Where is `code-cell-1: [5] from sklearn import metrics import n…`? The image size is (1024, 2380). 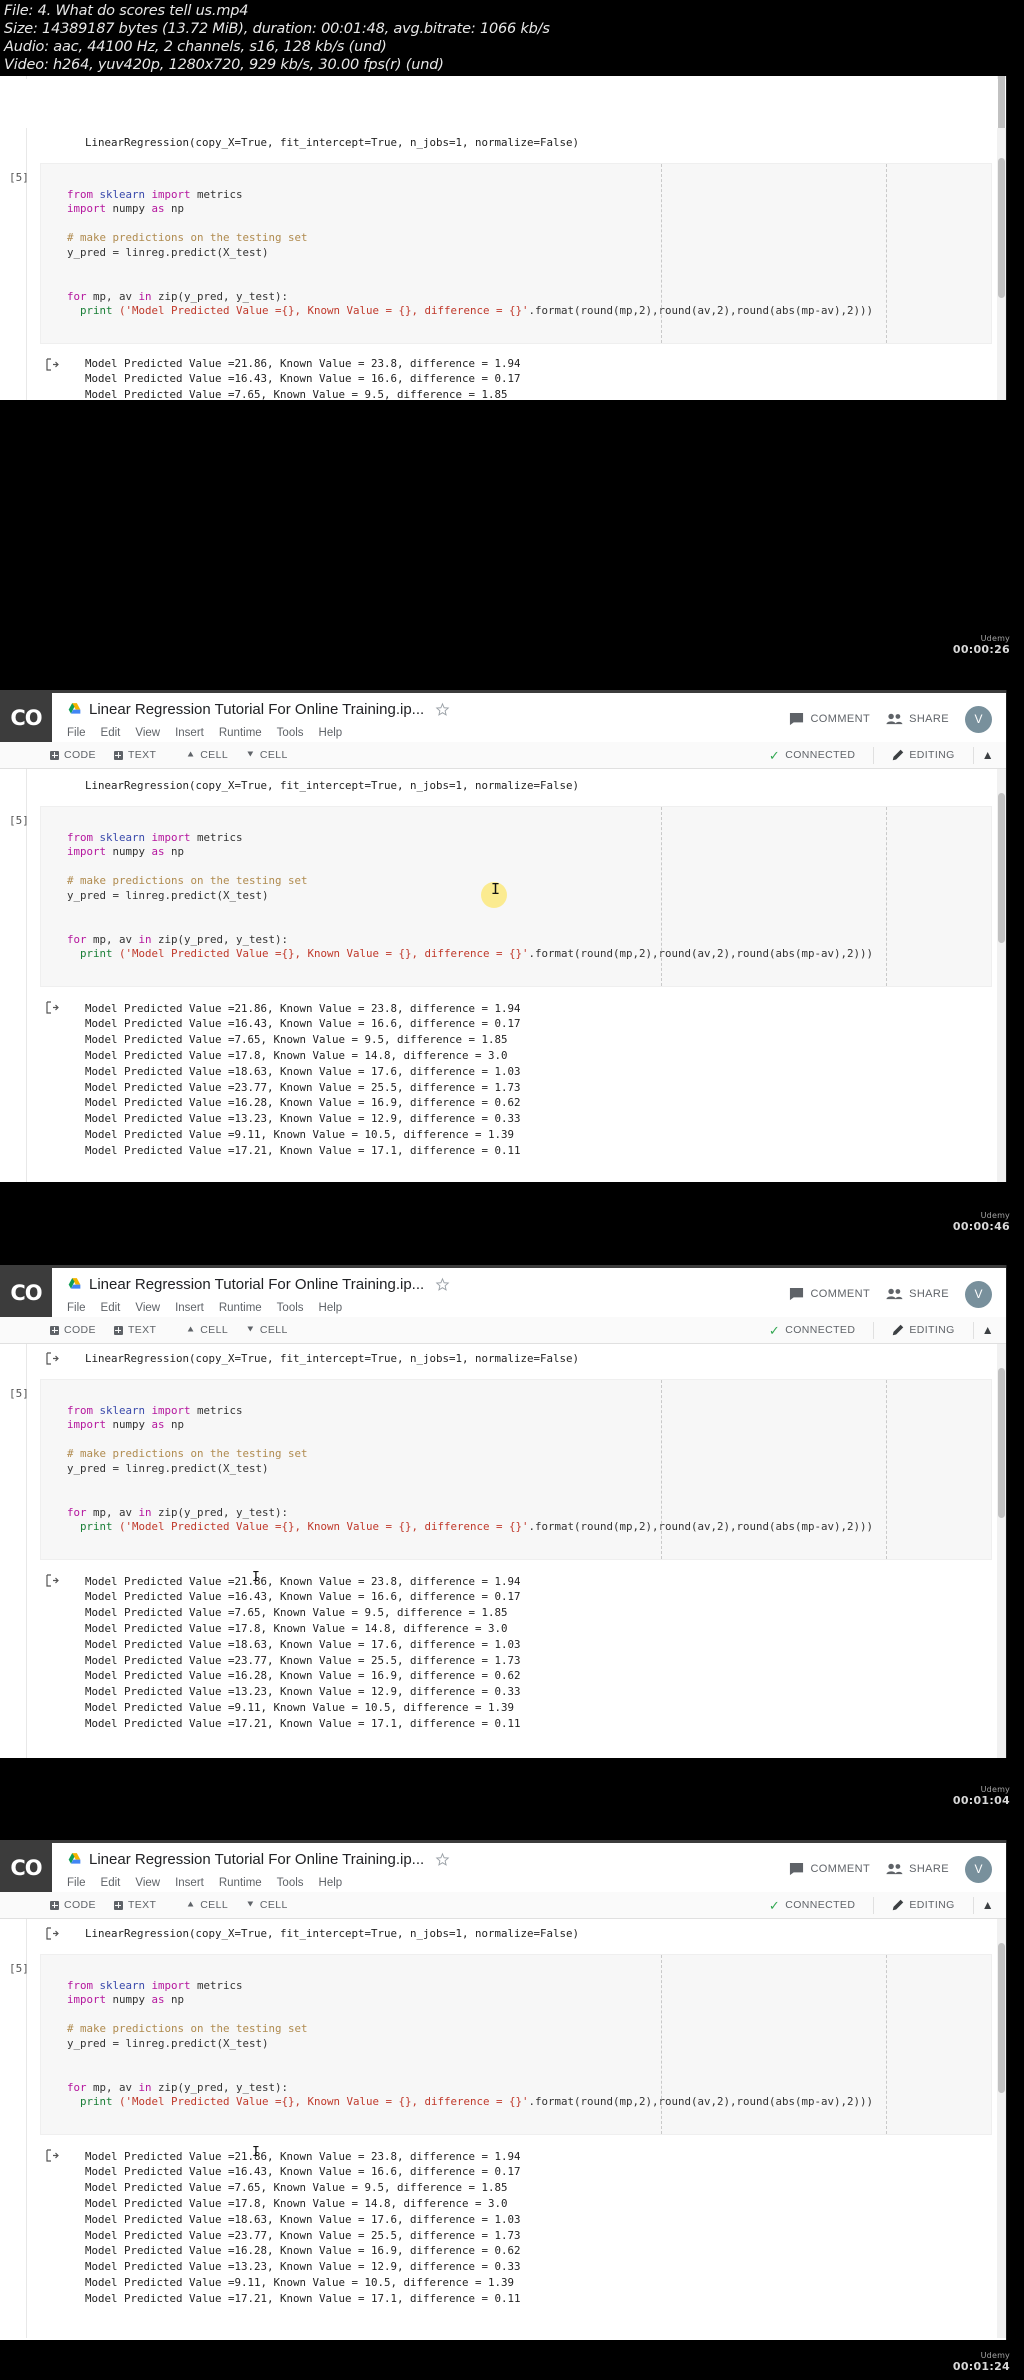
code-cell-1: [5] from sklearn import metrics import n… is located at coordinates (500, 253).